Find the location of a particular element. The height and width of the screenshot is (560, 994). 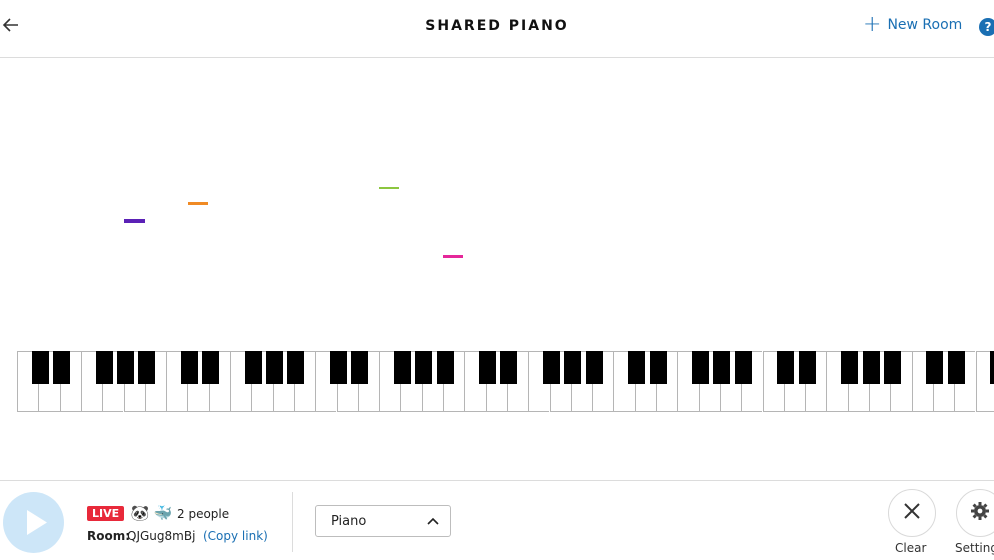

question-icon: ? is located at coordinates (988, 27).